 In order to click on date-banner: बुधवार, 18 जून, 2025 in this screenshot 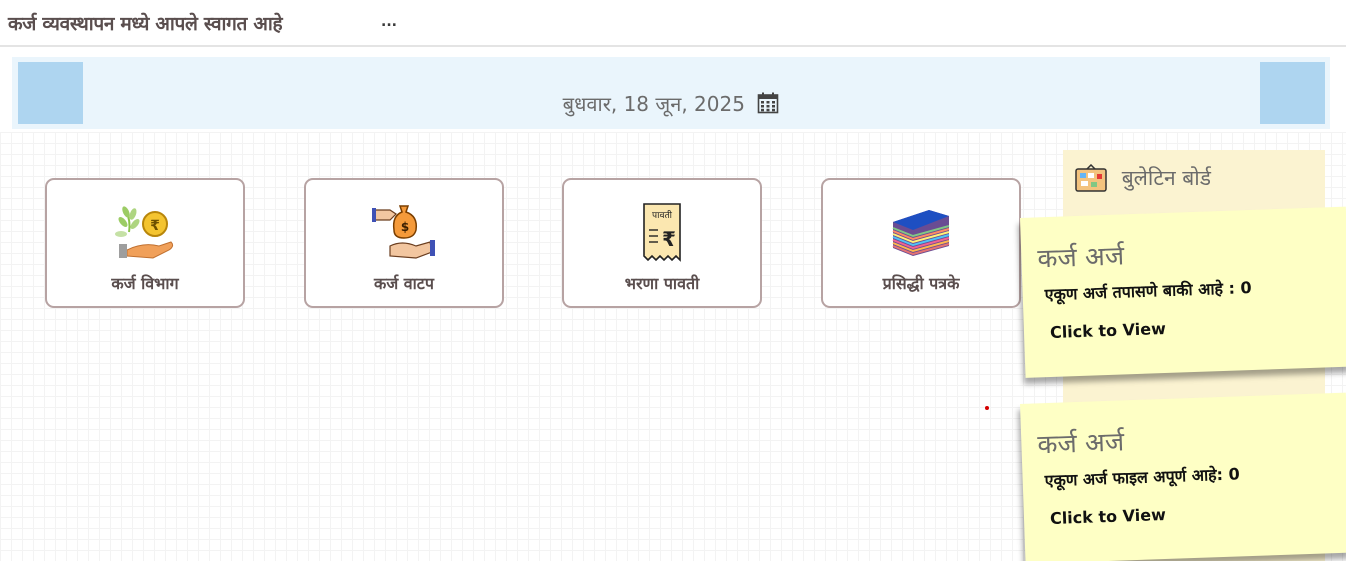, I will do `click(671, 93)`.